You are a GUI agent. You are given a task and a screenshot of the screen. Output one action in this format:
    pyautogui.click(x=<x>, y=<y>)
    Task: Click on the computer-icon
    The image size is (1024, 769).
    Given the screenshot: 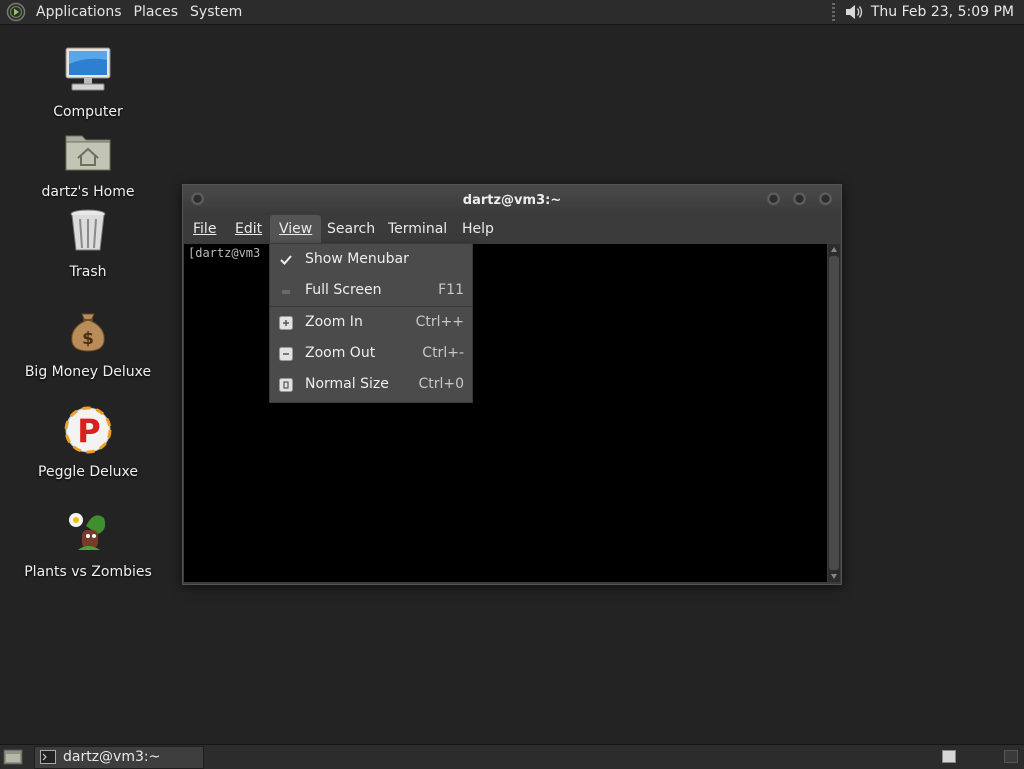 What is the action you would take?
    pyautogui.click(x=88, y=69)
    